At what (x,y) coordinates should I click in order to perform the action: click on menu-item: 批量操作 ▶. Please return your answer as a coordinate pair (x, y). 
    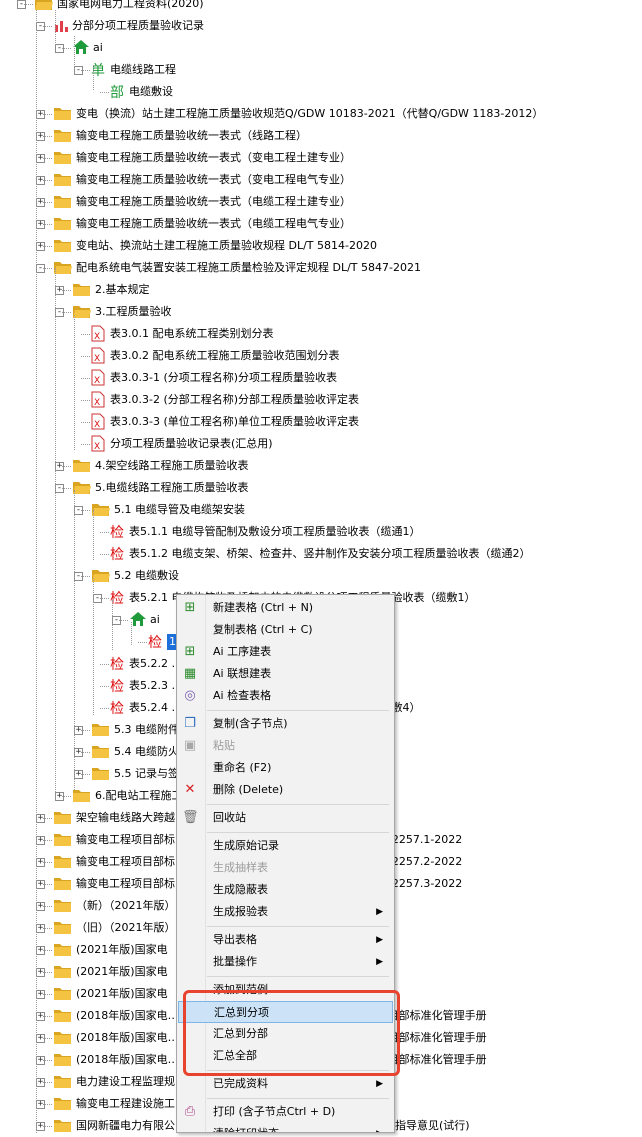
    Looking at the image, I should click on (285, 962).